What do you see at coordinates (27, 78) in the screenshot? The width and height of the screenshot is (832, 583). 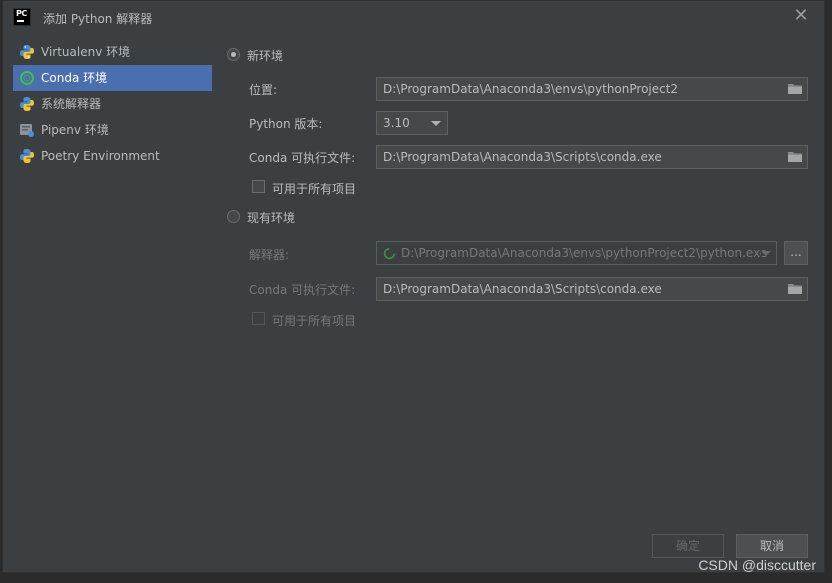 I see `conda-icon` at bounding box center [27, 78].